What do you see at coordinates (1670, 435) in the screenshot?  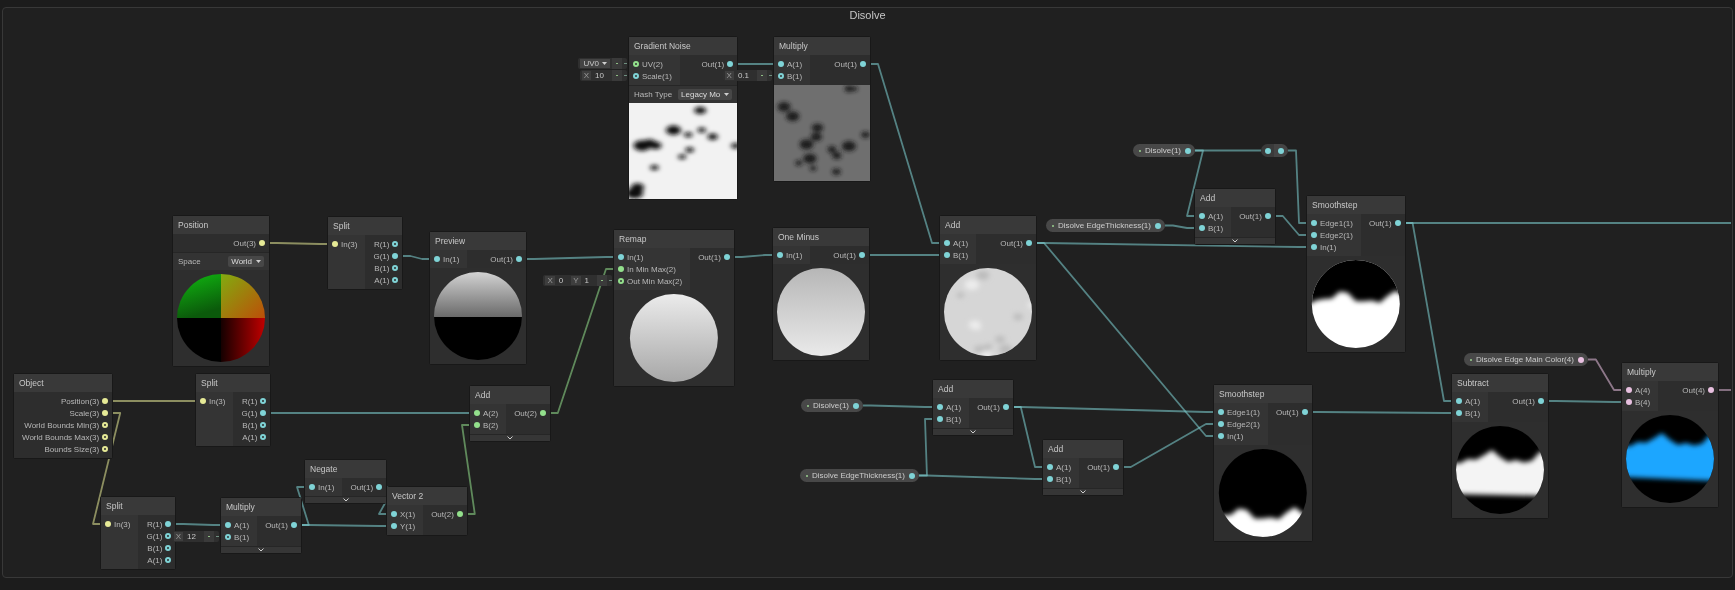 I see `graph-node: Multiply A(4) B(4) Out(4)` at bounding box center [1670, 435].